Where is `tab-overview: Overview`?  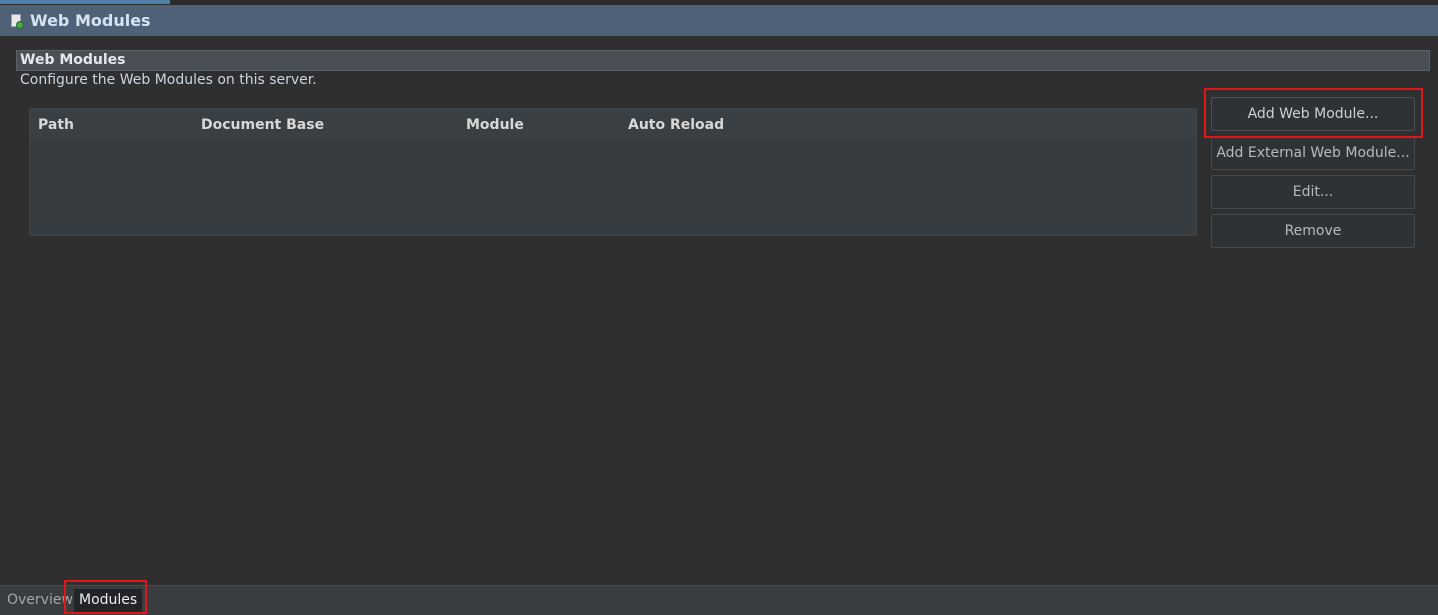
tab-overview: Overview is located at coordinates (40, 600).